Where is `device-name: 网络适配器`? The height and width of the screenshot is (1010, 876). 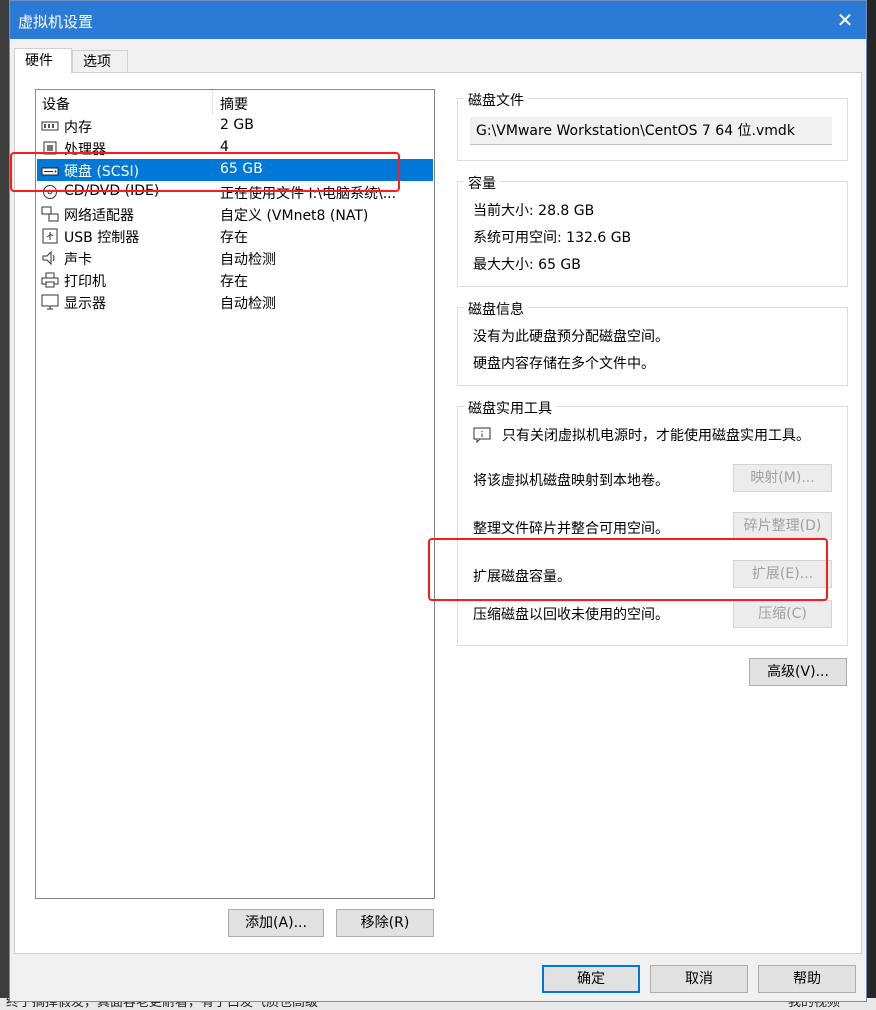 device-name: 网络适配器 is located at coordinates (99, 216).